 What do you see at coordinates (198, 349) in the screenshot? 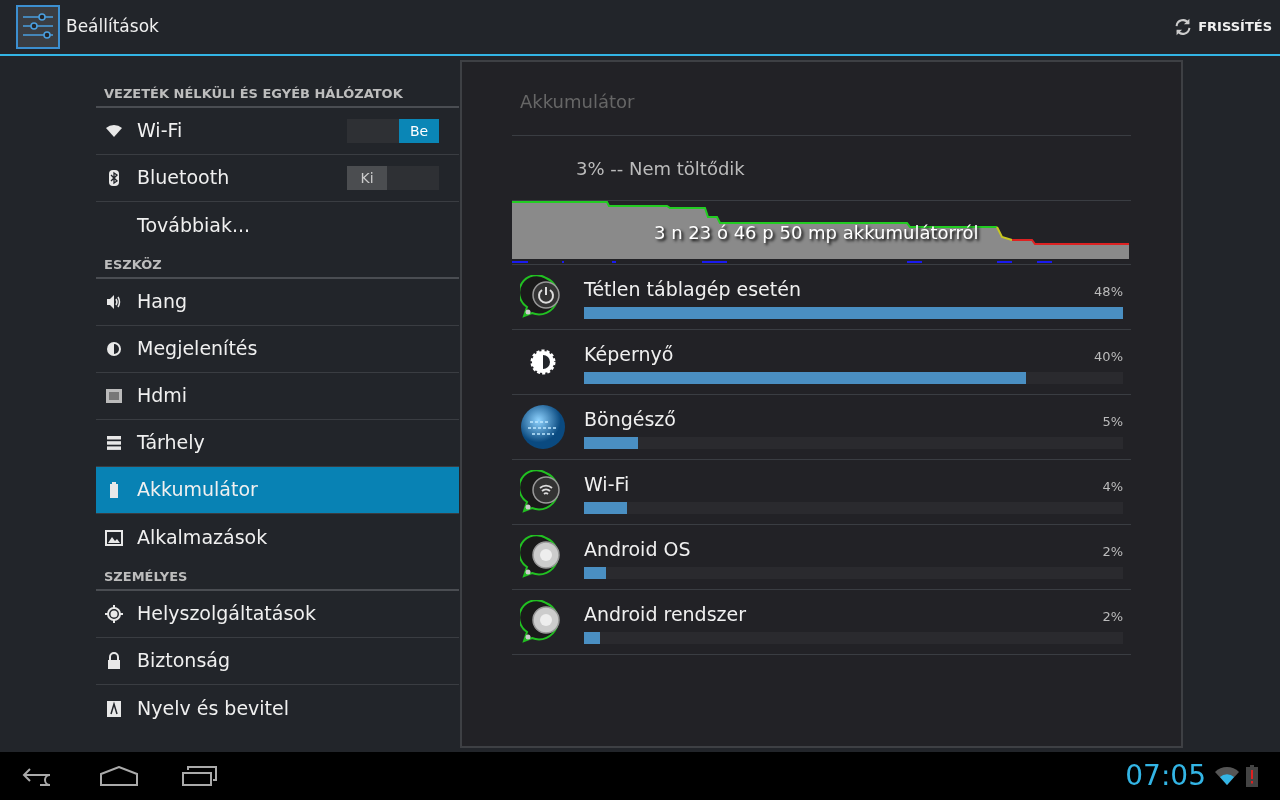
I see `item-label: Megjelenítés` at bounding box center [198, 349].